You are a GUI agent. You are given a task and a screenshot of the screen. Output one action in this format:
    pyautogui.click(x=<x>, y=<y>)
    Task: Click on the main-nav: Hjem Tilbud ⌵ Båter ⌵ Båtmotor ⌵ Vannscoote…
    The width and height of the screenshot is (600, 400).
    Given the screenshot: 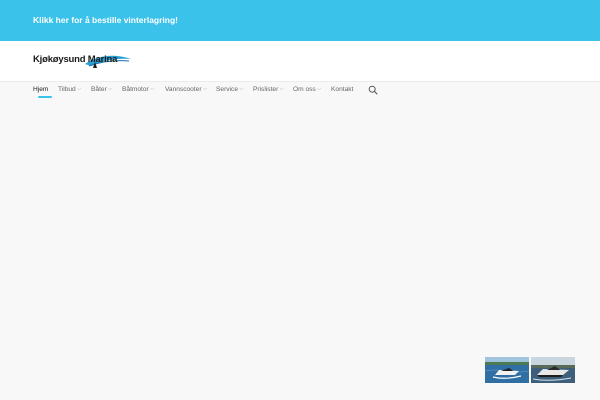 What is the action you would take?
    pyautogui.click(x=300, y=92)
    